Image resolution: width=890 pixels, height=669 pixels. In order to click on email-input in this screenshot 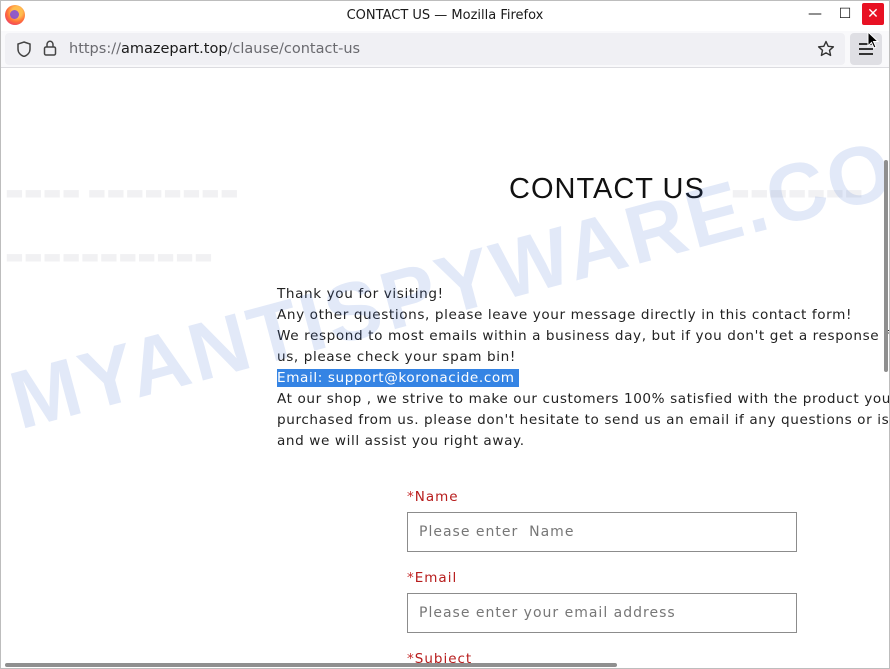, I will do `click(602, 613)`.